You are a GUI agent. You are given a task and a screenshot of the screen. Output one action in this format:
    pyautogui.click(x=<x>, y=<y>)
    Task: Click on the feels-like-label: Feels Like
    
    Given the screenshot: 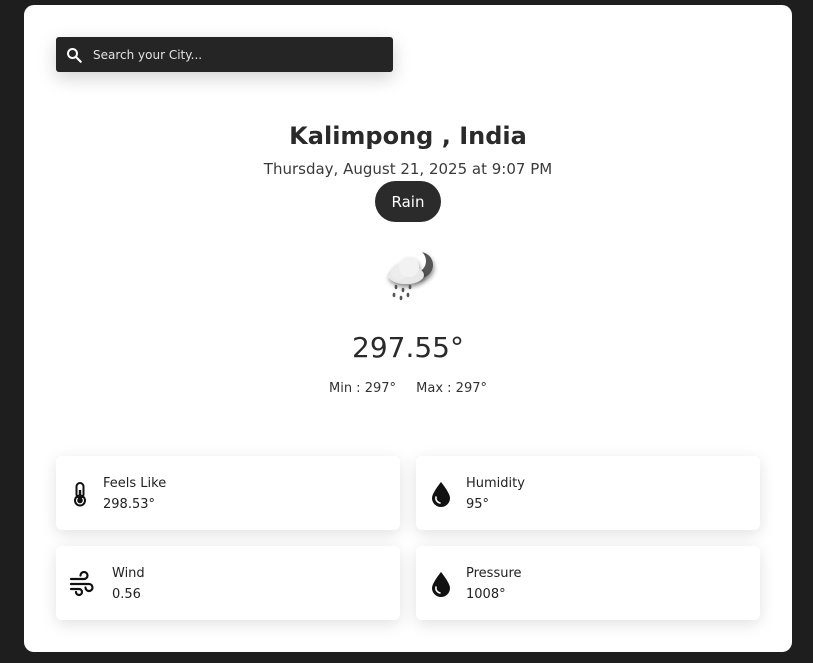 What is the action you would take?
    pyautogui.click(x=135, y=483)
    